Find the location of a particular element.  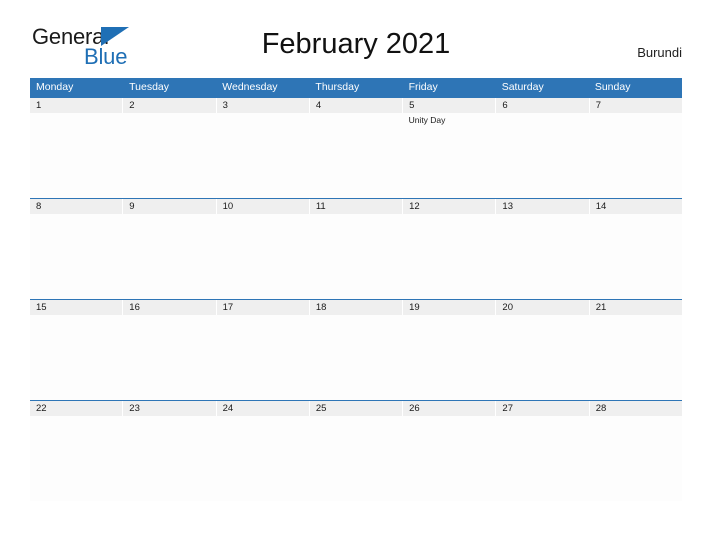

country-label: Burundi is located at coordinates (659, 52).